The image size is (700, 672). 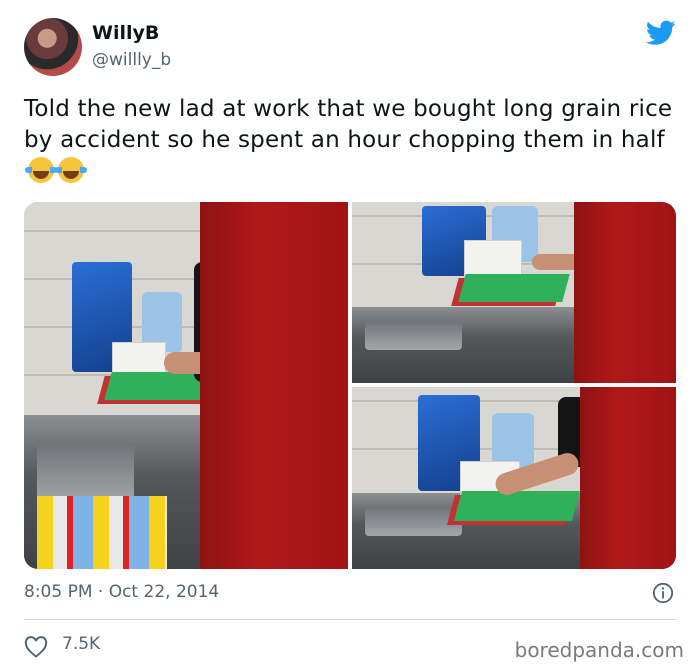 I want to click on tweet-timestamp: 8:05 PM · Oct 22, 2014, so click(x=121, y=592).